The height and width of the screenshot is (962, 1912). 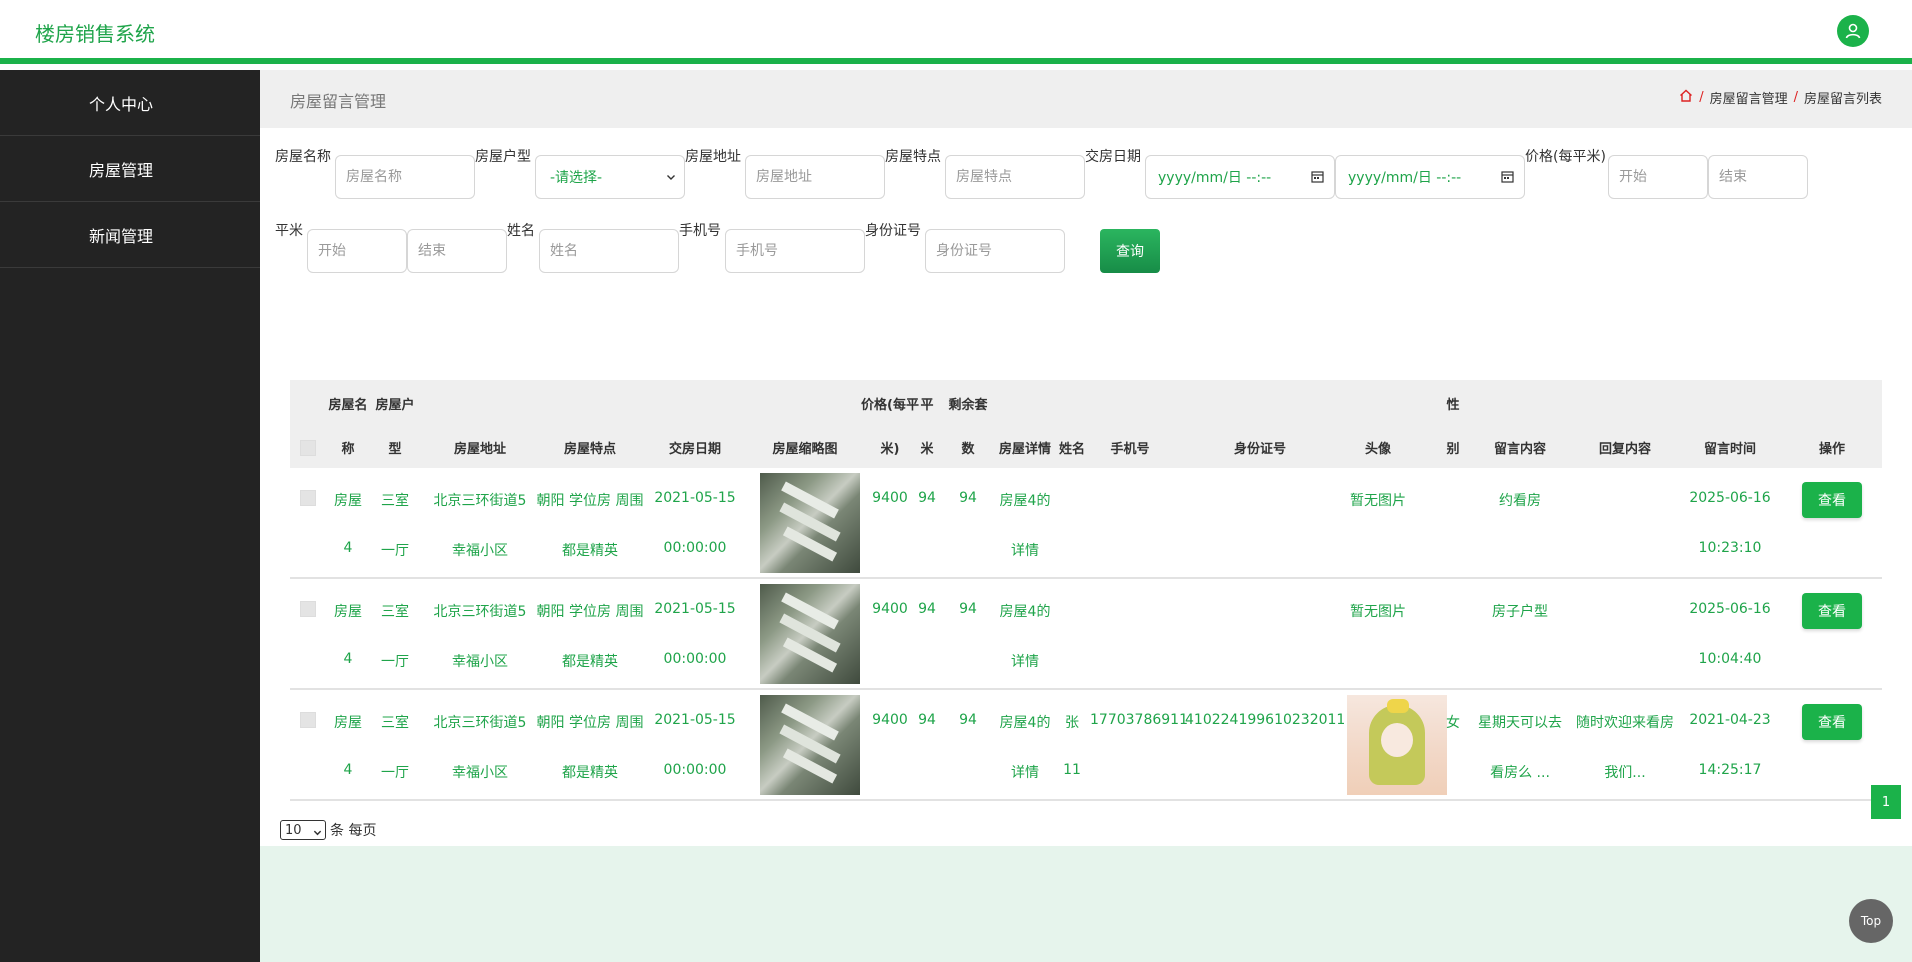 I want to click on feature-label: 房屋特点, so click(x=913, y=157).